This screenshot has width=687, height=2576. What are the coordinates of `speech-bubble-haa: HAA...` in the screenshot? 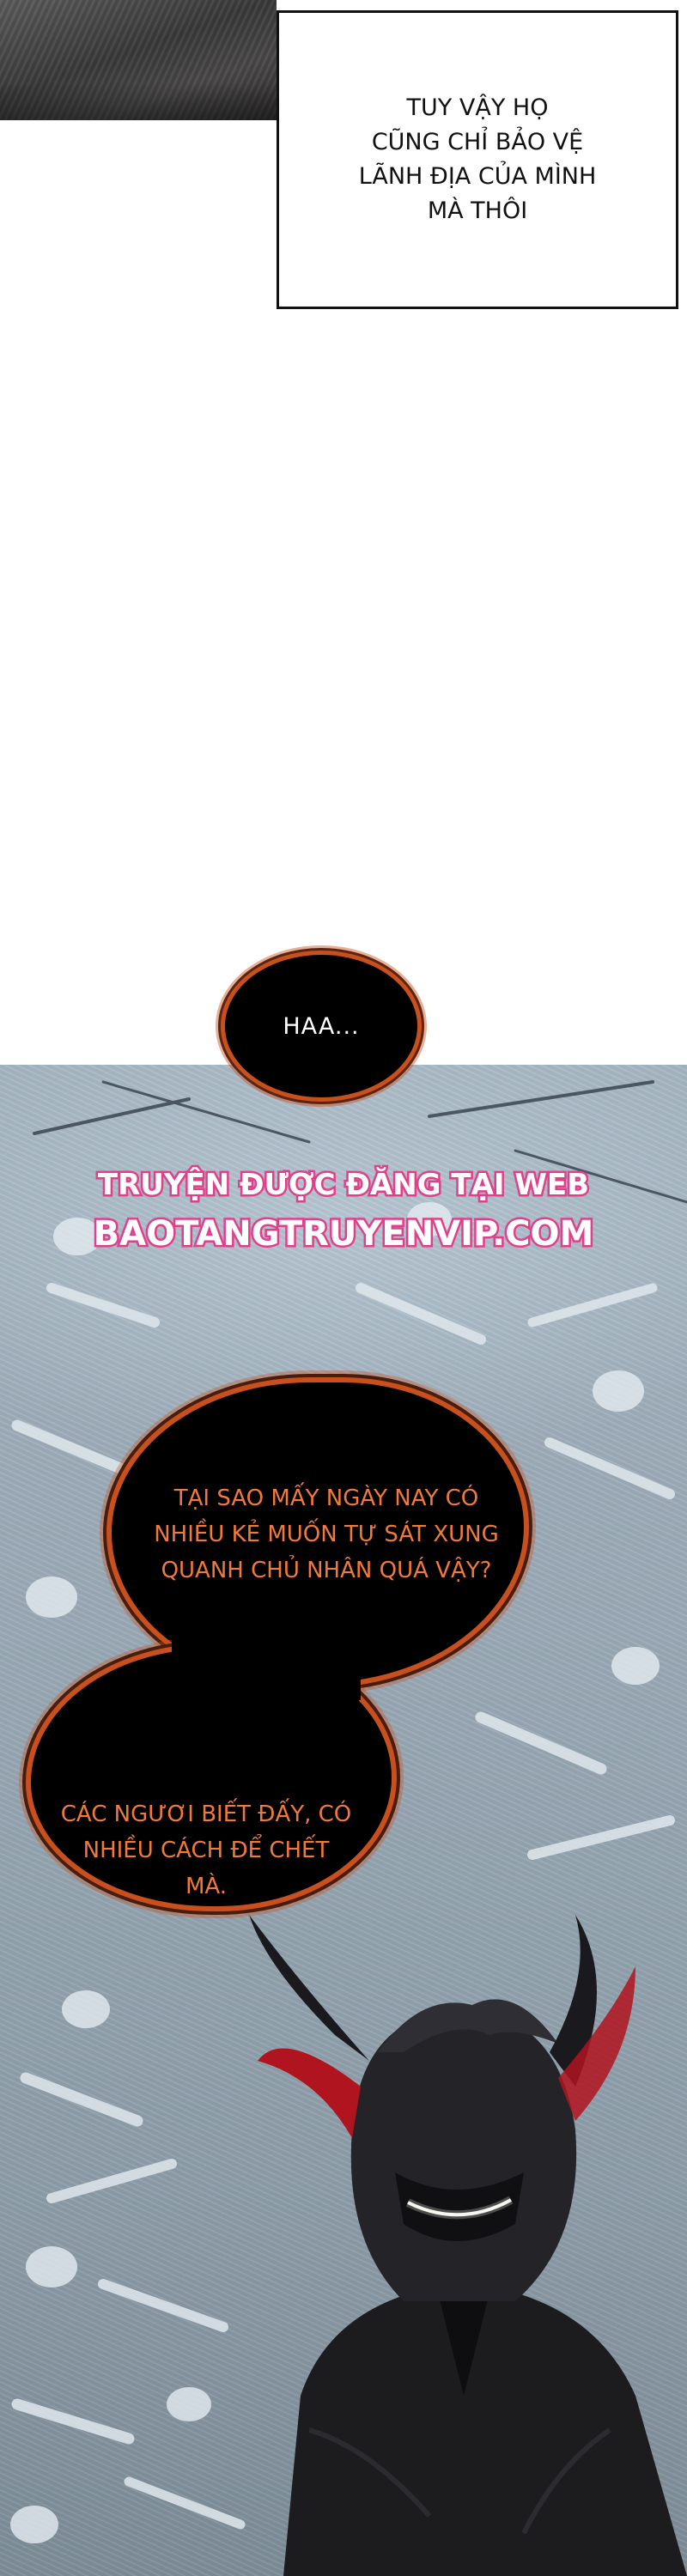 It's located at (321, 1026).